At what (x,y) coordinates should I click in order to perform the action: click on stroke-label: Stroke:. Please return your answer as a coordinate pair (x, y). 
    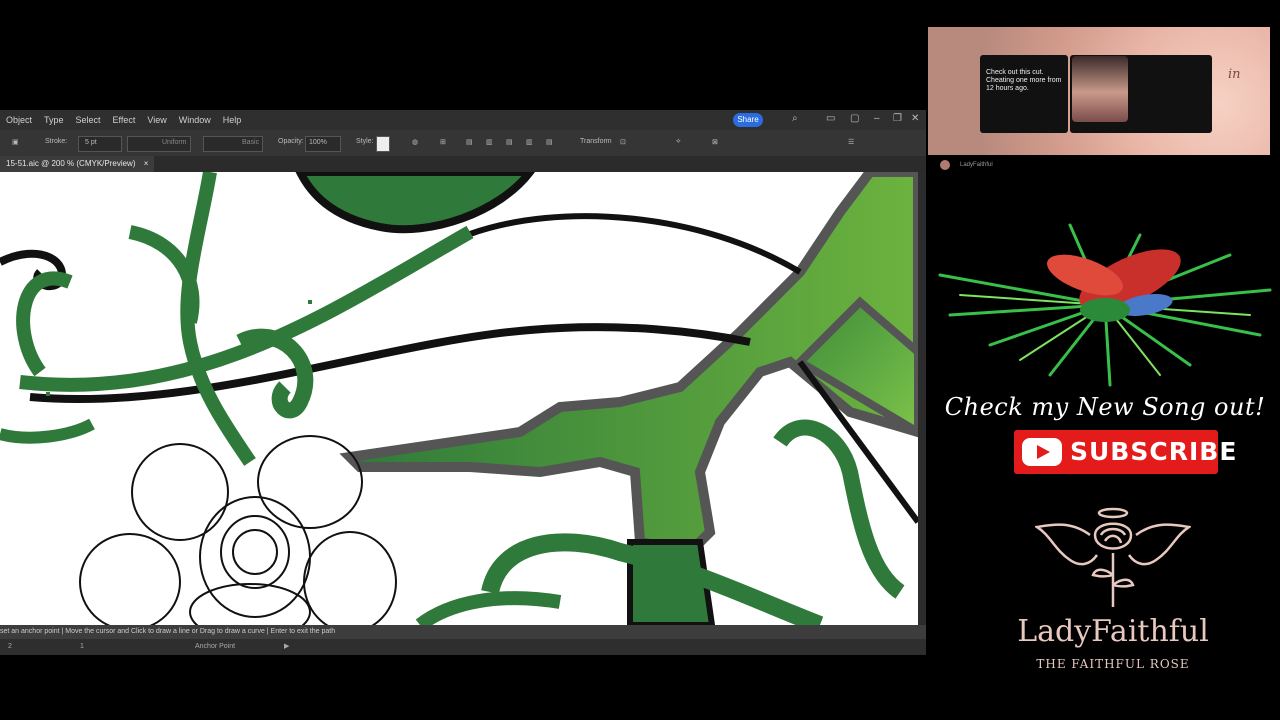
    Looking at the image, I should click on (56, 141).